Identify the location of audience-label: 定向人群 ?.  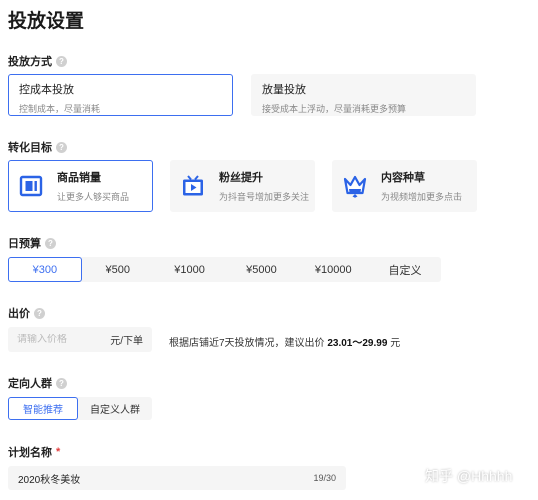
(37, 383).